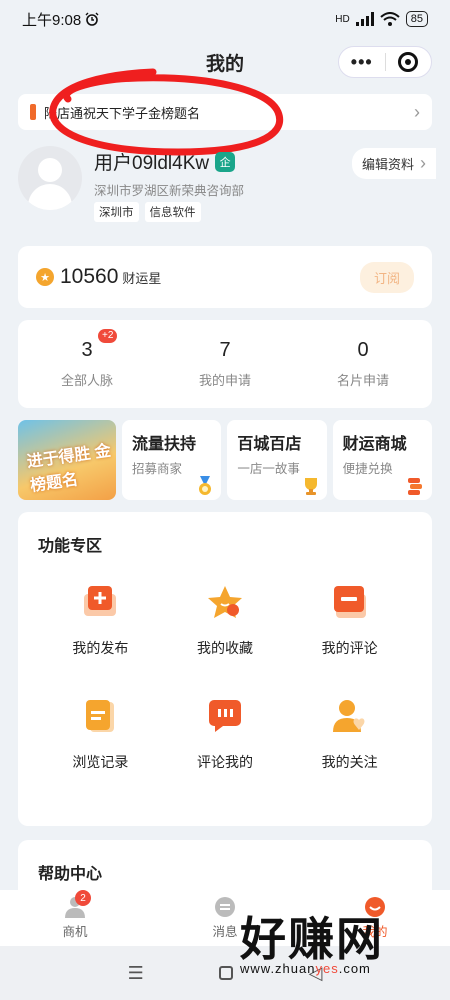  What do you see at coordinates (414, 486) in the screenshot?
I see `coins-icon` at bounding box center [414, 486].